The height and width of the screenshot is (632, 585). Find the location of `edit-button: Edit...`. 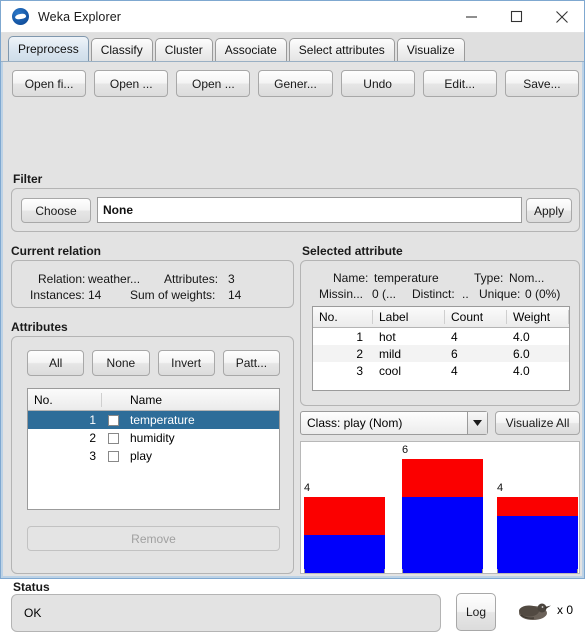

edit-button: Edit... is located at coordinates (459, 83).